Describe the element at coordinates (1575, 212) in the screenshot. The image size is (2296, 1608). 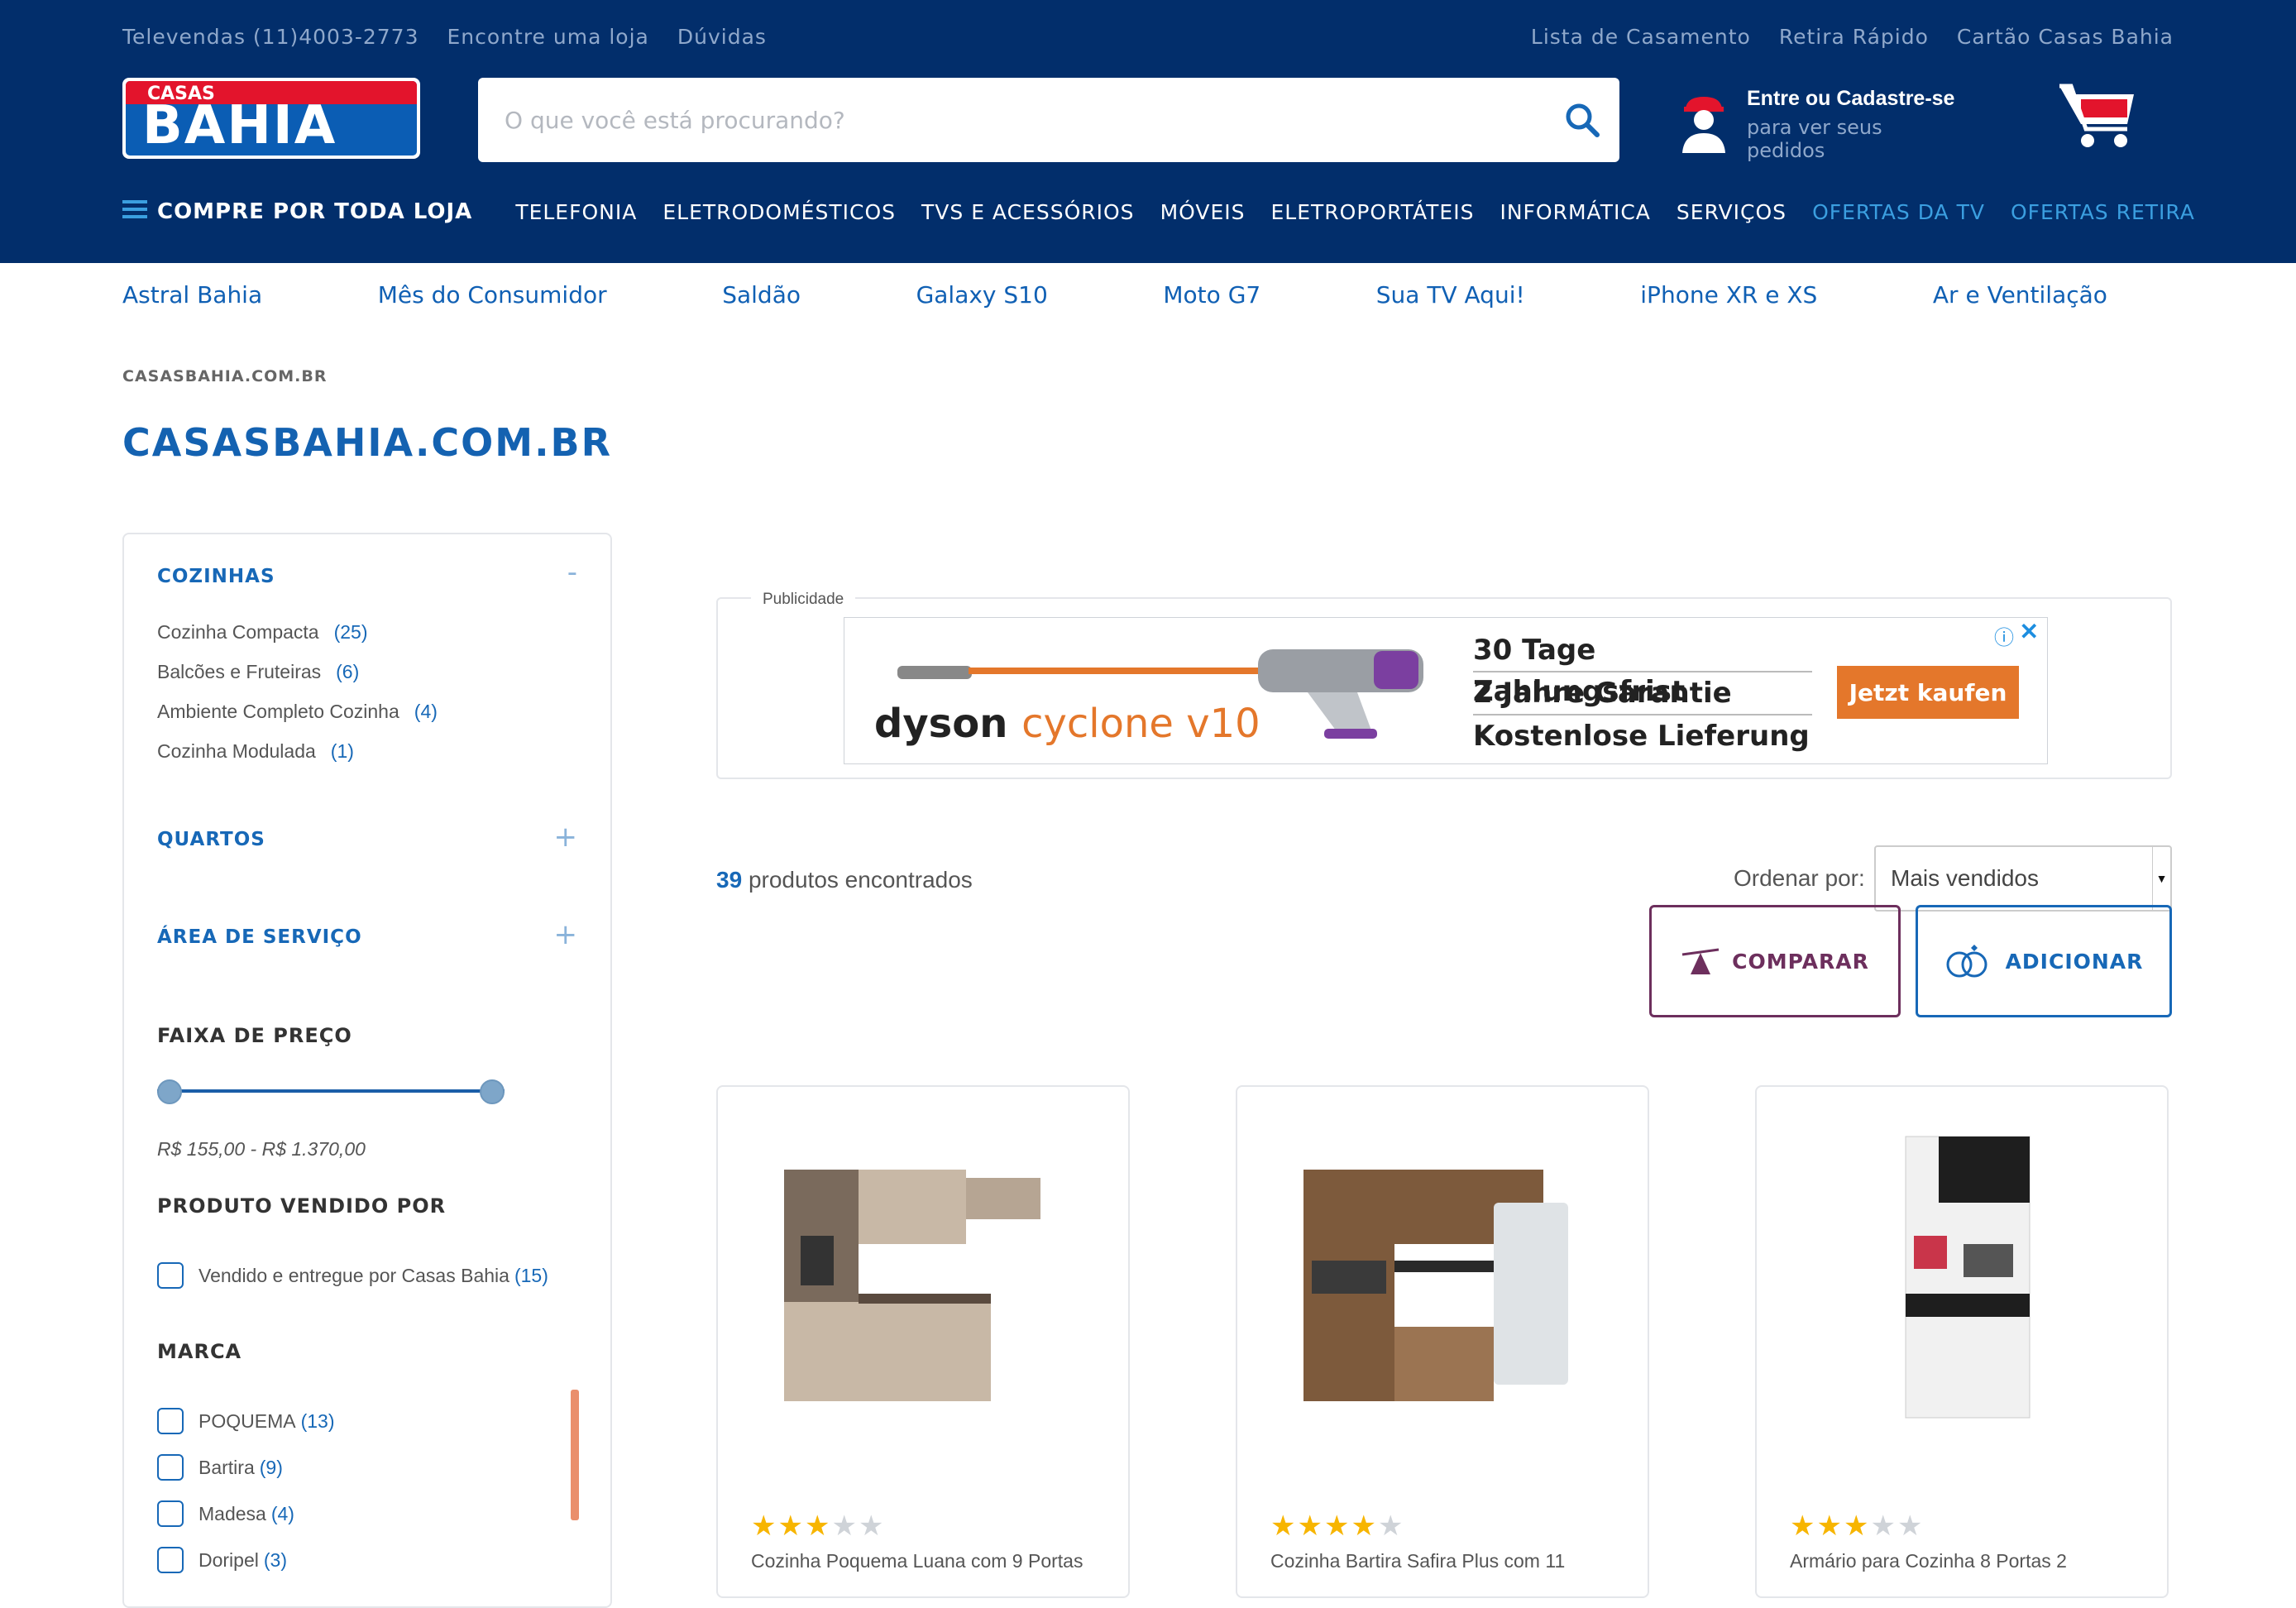
I see `nav-item-informatica: INFORMÁTICA` at that location.